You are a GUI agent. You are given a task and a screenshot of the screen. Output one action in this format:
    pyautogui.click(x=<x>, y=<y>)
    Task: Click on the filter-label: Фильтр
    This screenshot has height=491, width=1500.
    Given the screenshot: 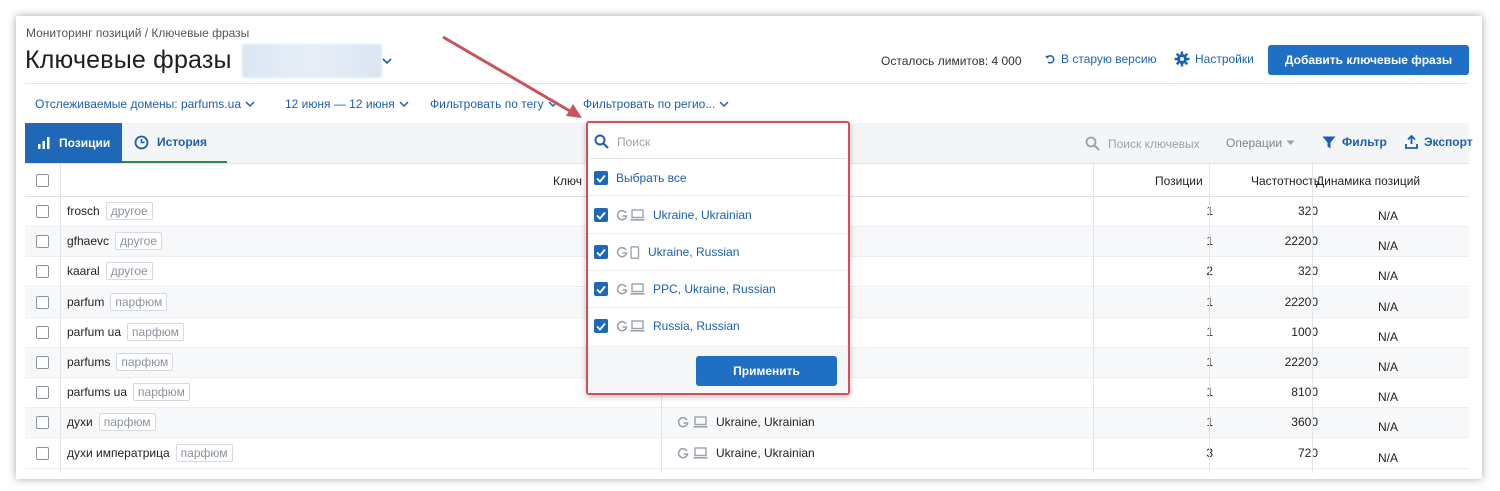 What is the action you would take?
    pyautogui.click(x=1364, y=142)
    